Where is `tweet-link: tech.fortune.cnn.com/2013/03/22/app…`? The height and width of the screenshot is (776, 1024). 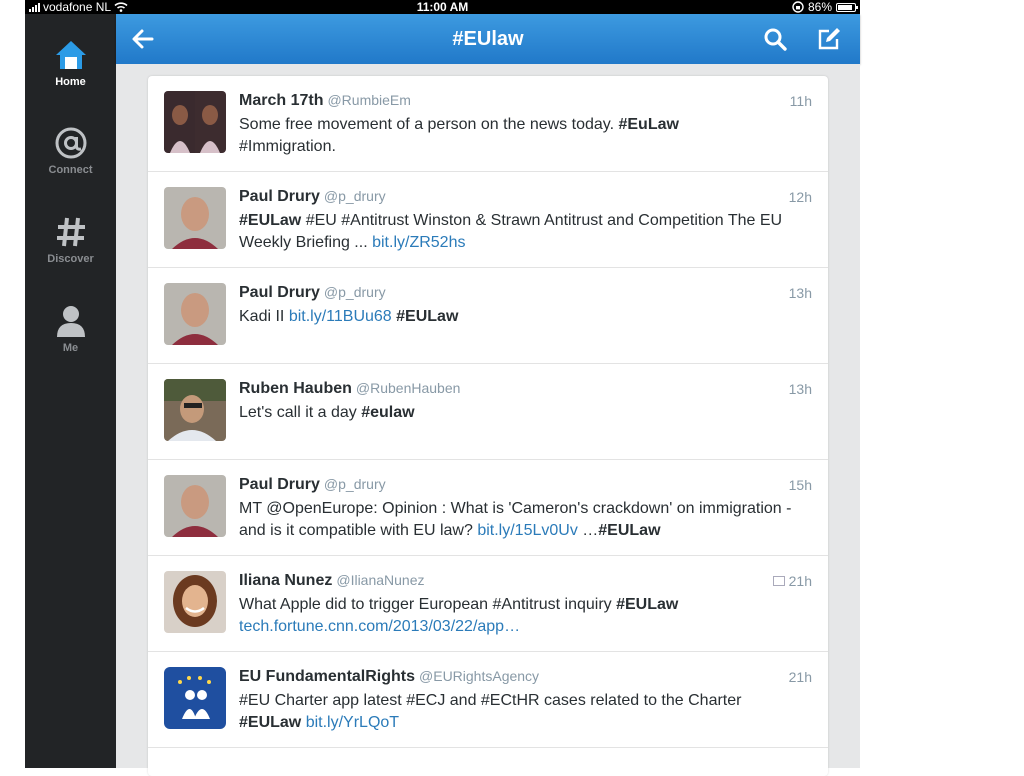 tweet-link: tech.fortune.cnn.com/2013/03/22/app… is located at coordinates (379, 626).